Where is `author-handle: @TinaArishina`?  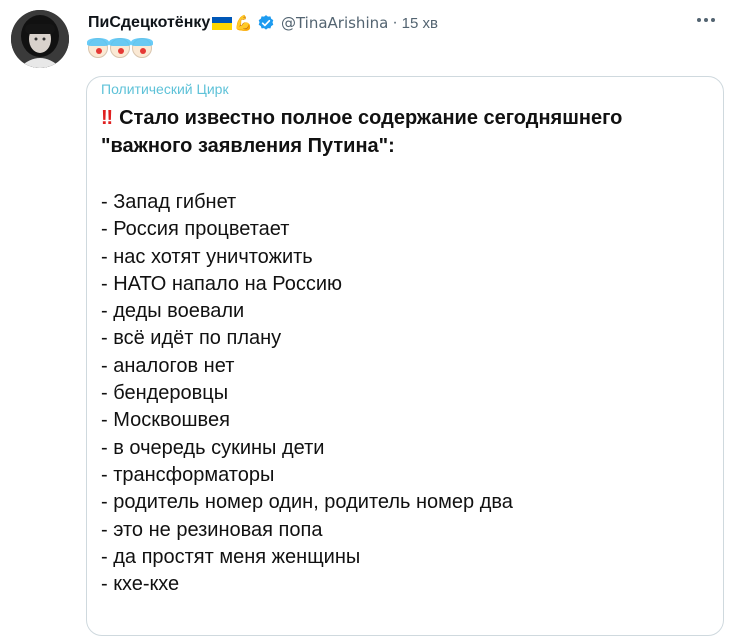
author-handle: @TinaArishina is located at coordinates (334, 23).